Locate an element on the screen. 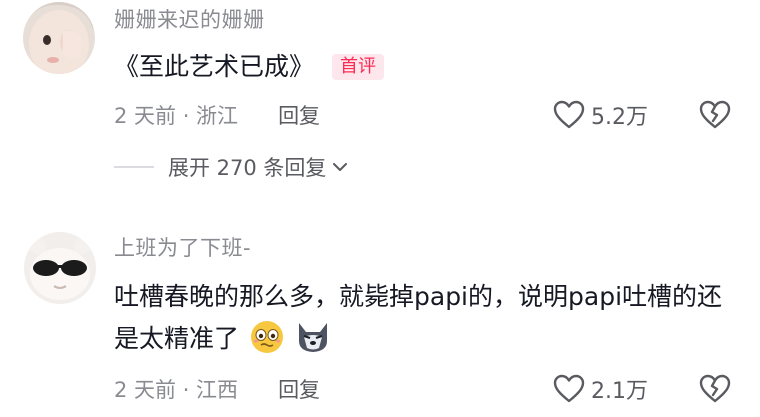  like-count: 2.1万 is located at coordinates (619, 391).